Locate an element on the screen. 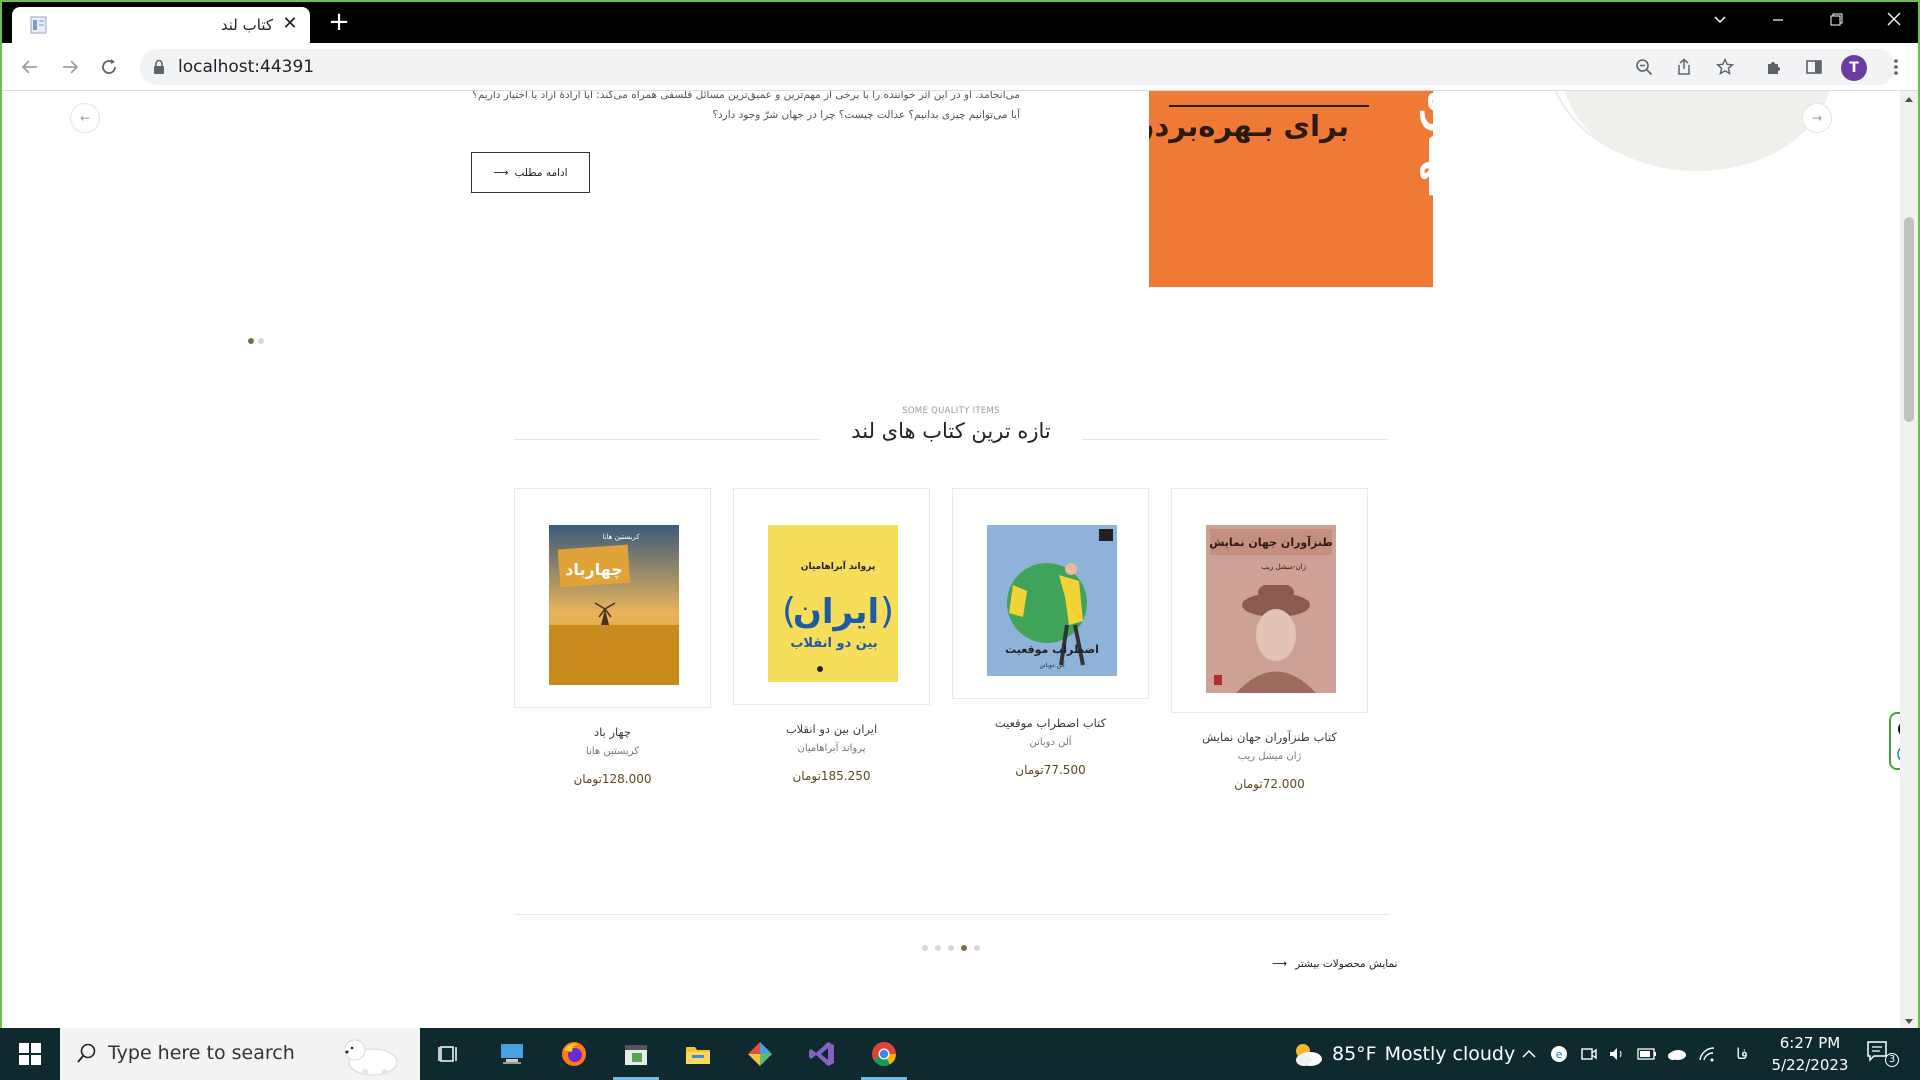 Image resolution: width=1920 pixels, height=1080 pixels. product-author: کریستین هانا is located at coordinates (612, 751).